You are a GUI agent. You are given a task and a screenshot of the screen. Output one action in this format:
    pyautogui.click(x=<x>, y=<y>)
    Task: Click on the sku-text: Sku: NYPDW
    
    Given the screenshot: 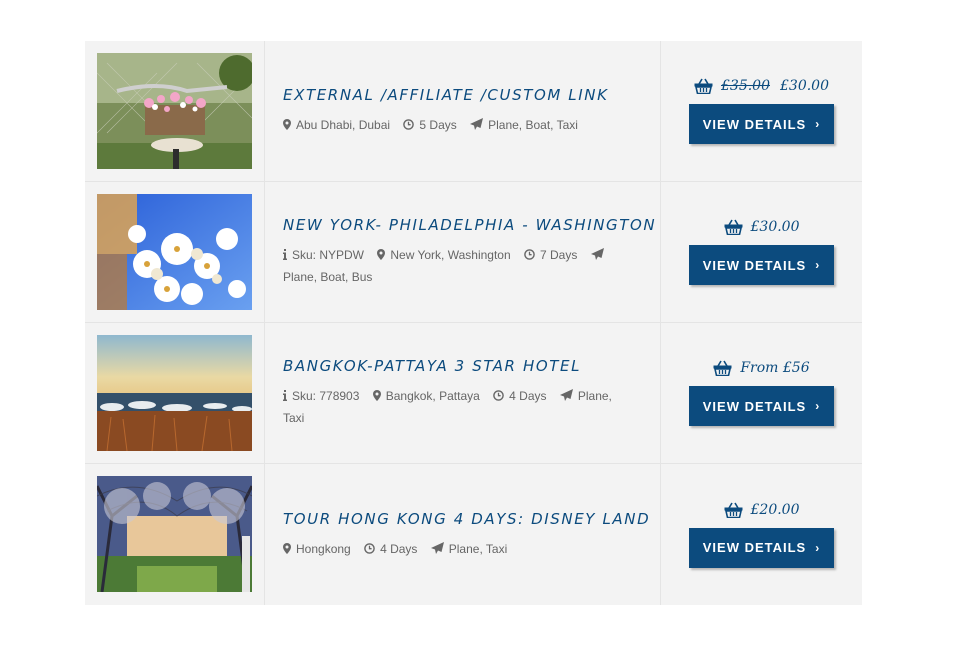 What is the action you would take?
    pyautogui.click(x=328, y=255)
    